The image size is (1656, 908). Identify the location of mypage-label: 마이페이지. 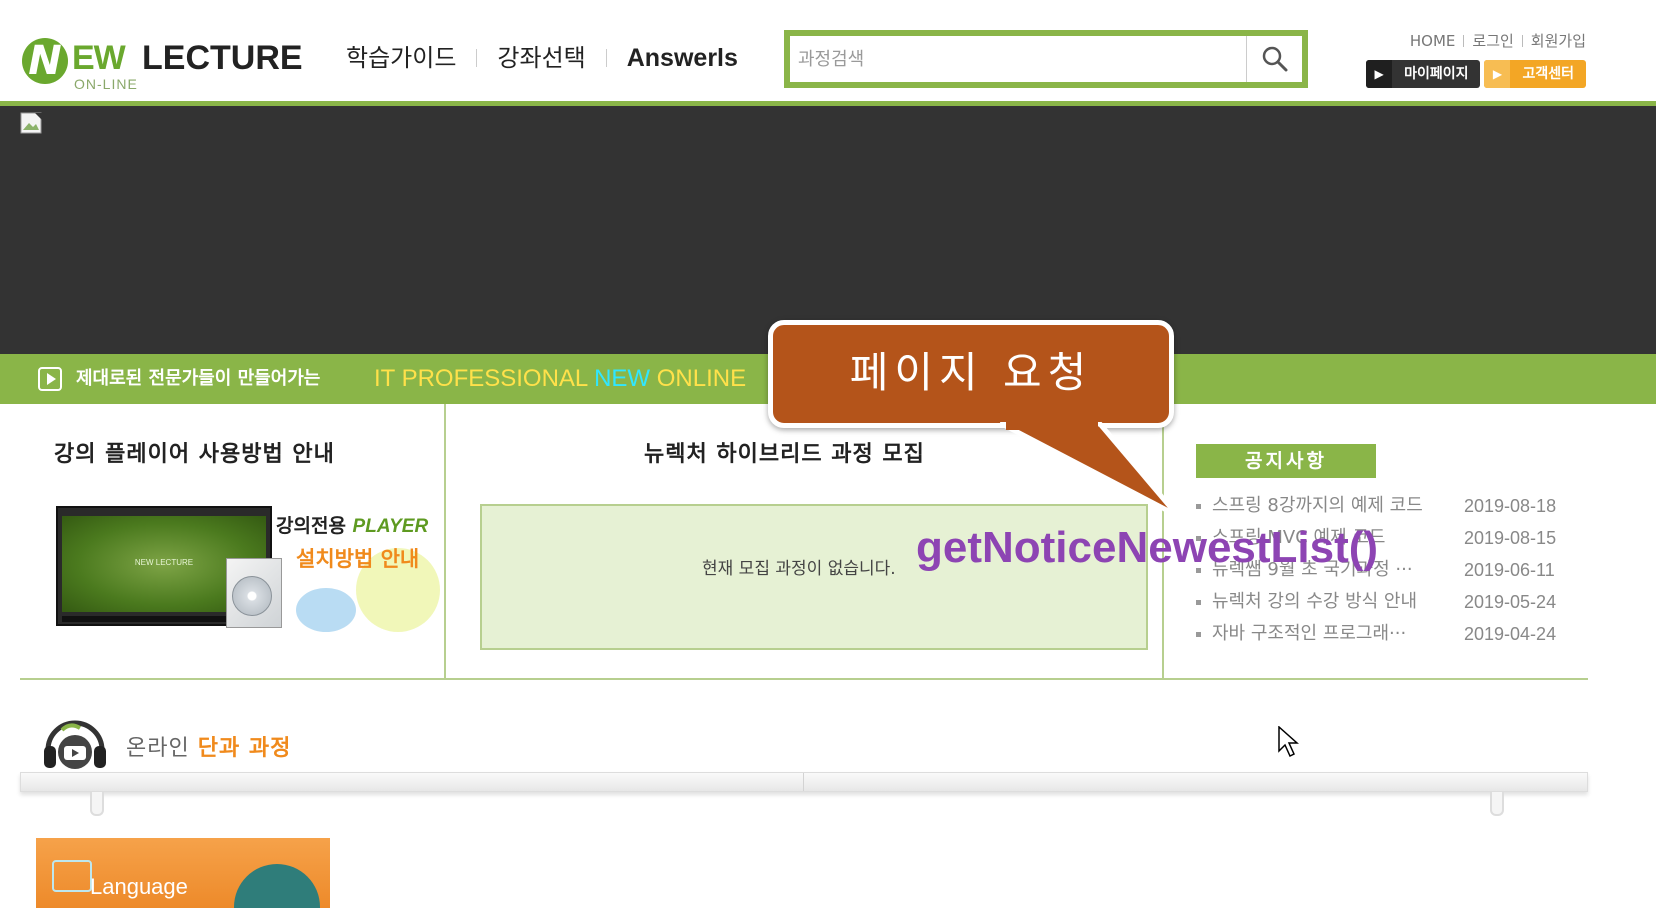
(1436, 74).